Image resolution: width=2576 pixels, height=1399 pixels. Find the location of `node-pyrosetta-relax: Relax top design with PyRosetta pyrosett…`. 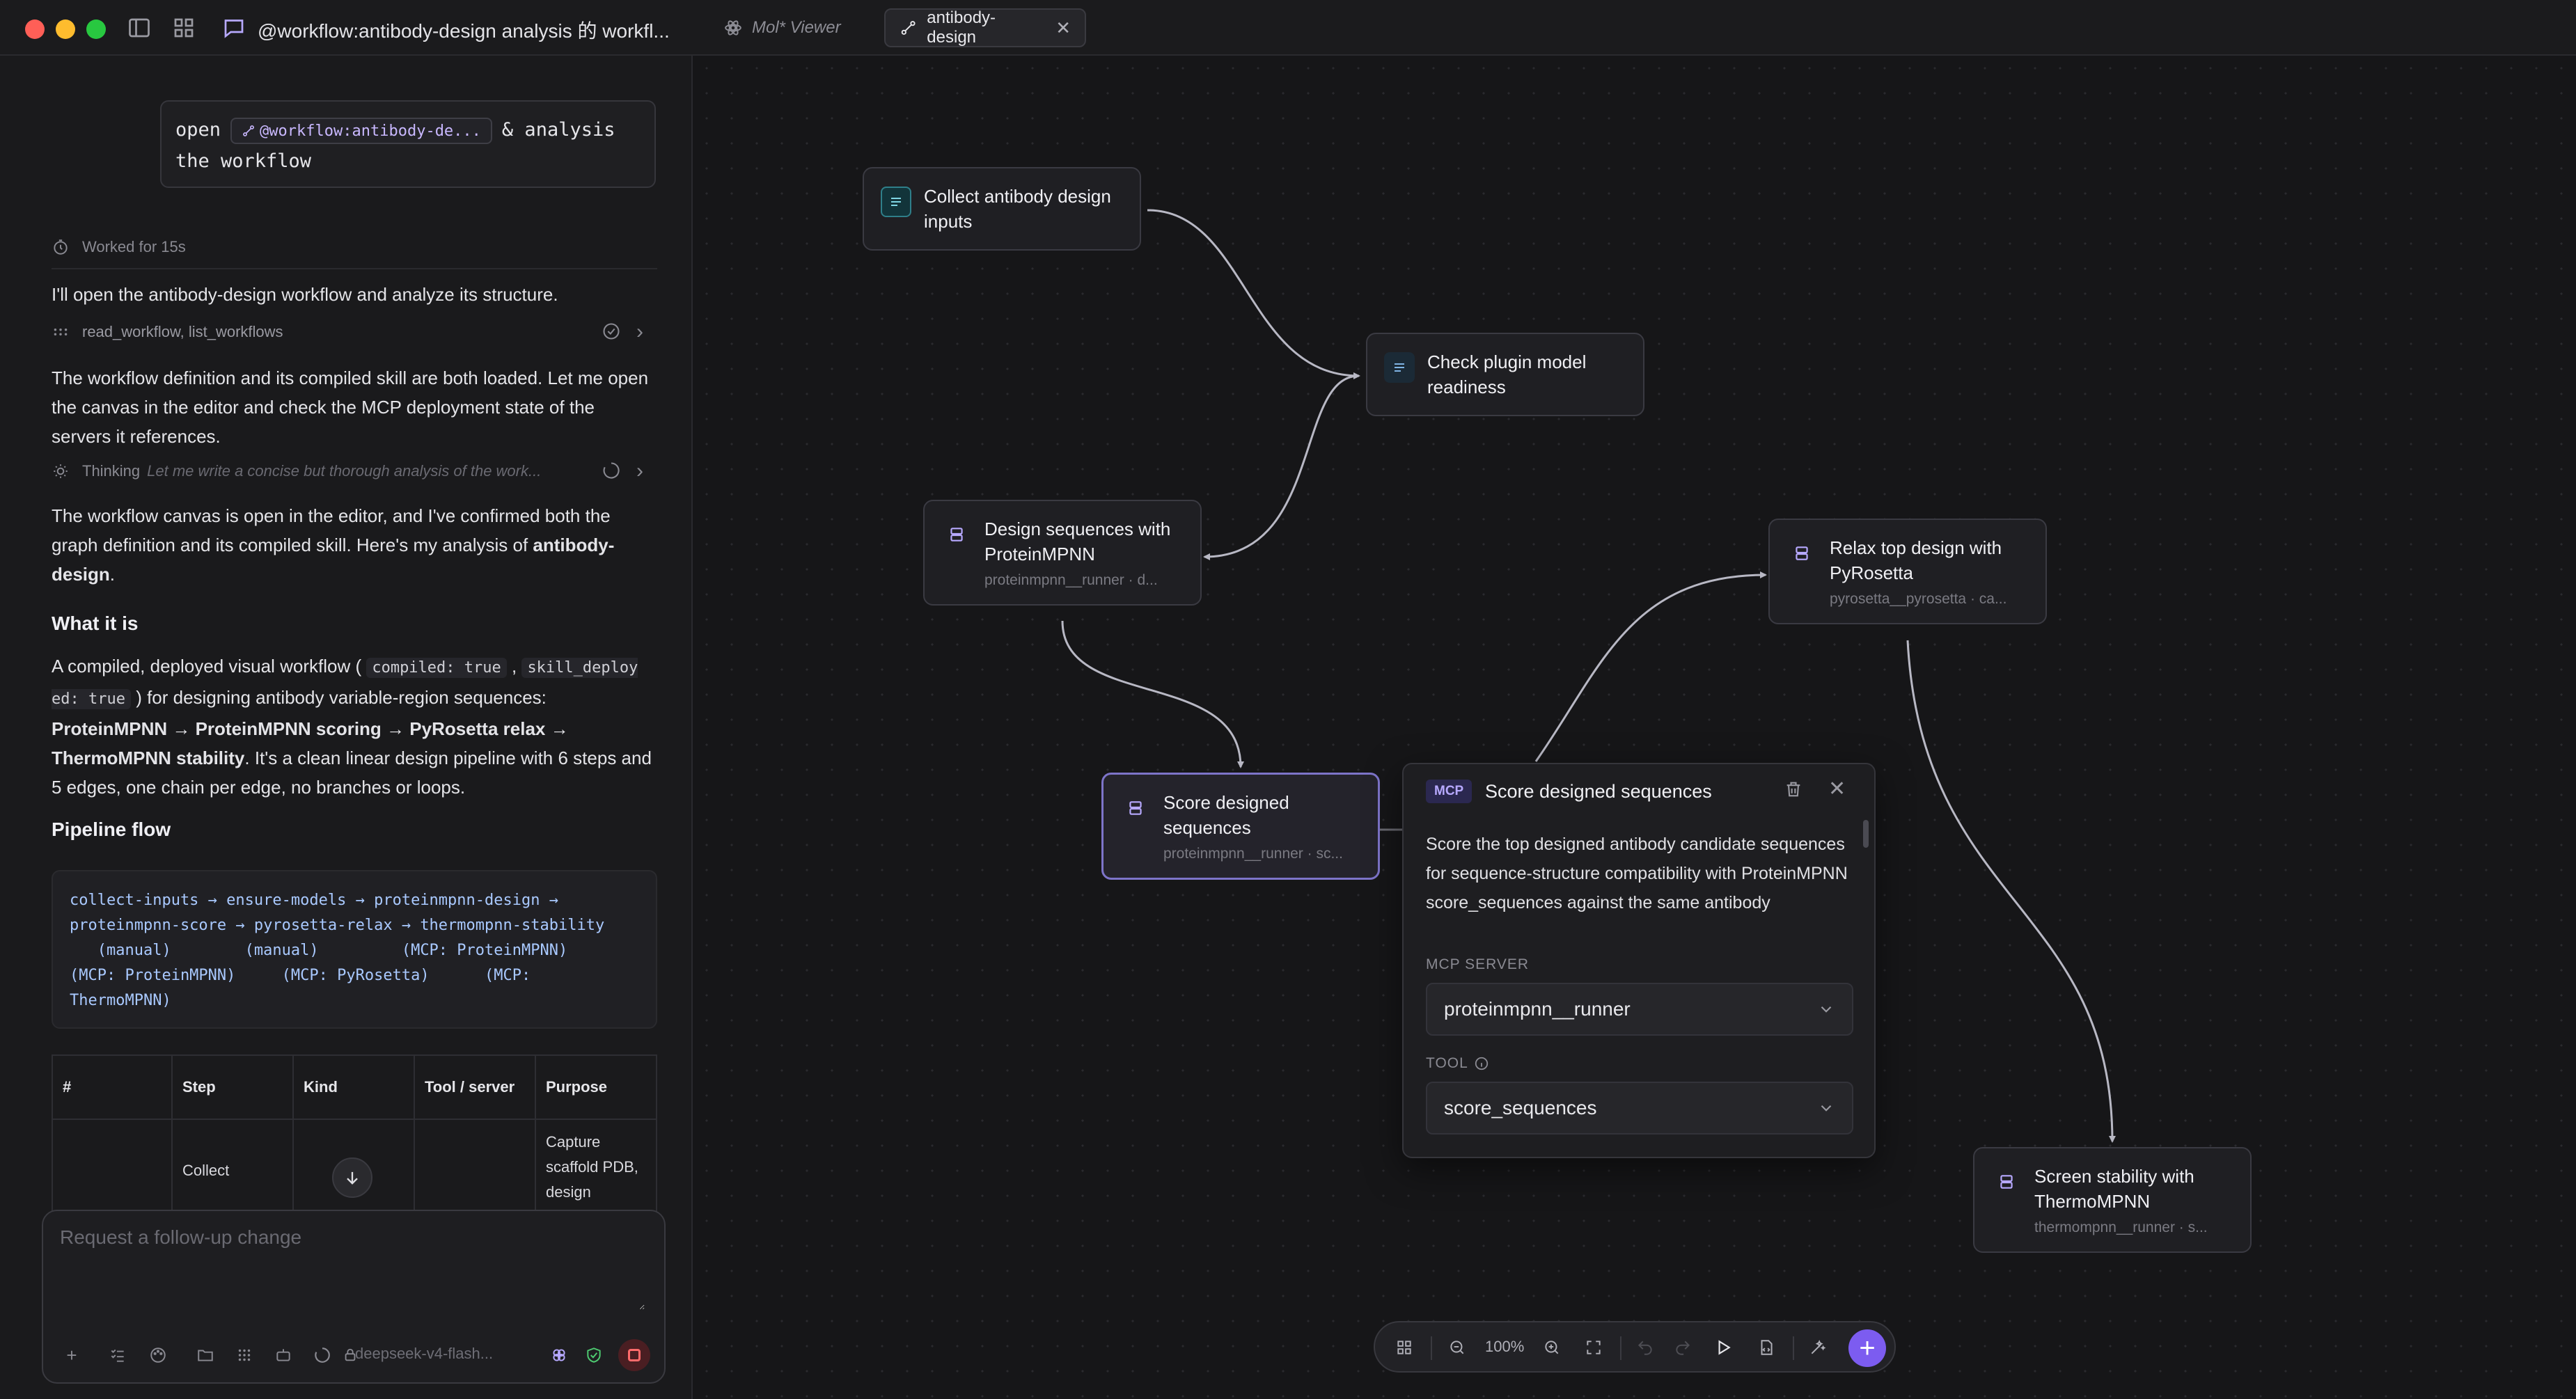

node-pyrosetta-relax: Relax top design with PyRosetta pyrosett… is located at coordinates (1907, 571).